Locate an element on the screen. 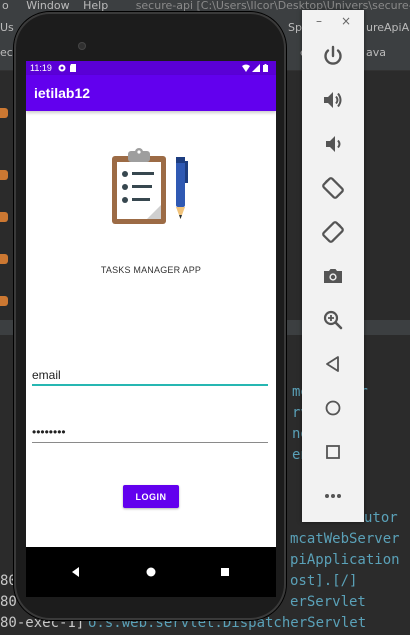 The image size is (410, 635). email-underline is located at coordinates (150, 385).